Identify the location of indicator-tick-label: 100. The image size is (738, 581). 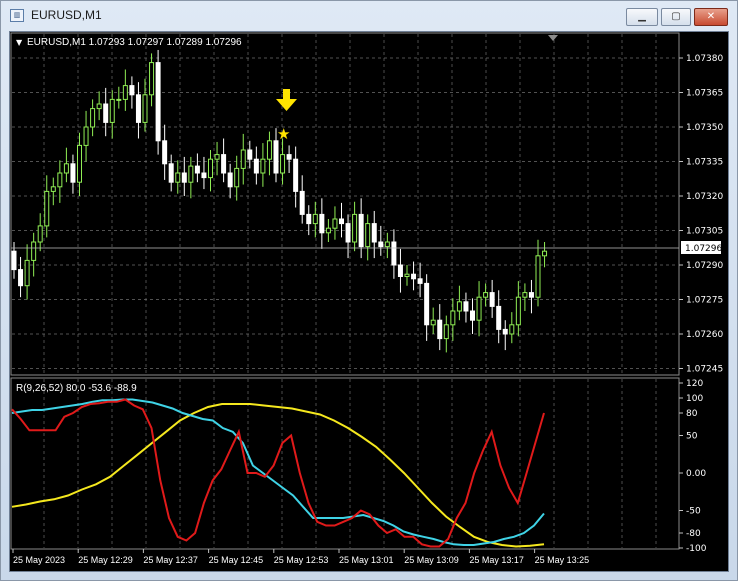
(694, 399).